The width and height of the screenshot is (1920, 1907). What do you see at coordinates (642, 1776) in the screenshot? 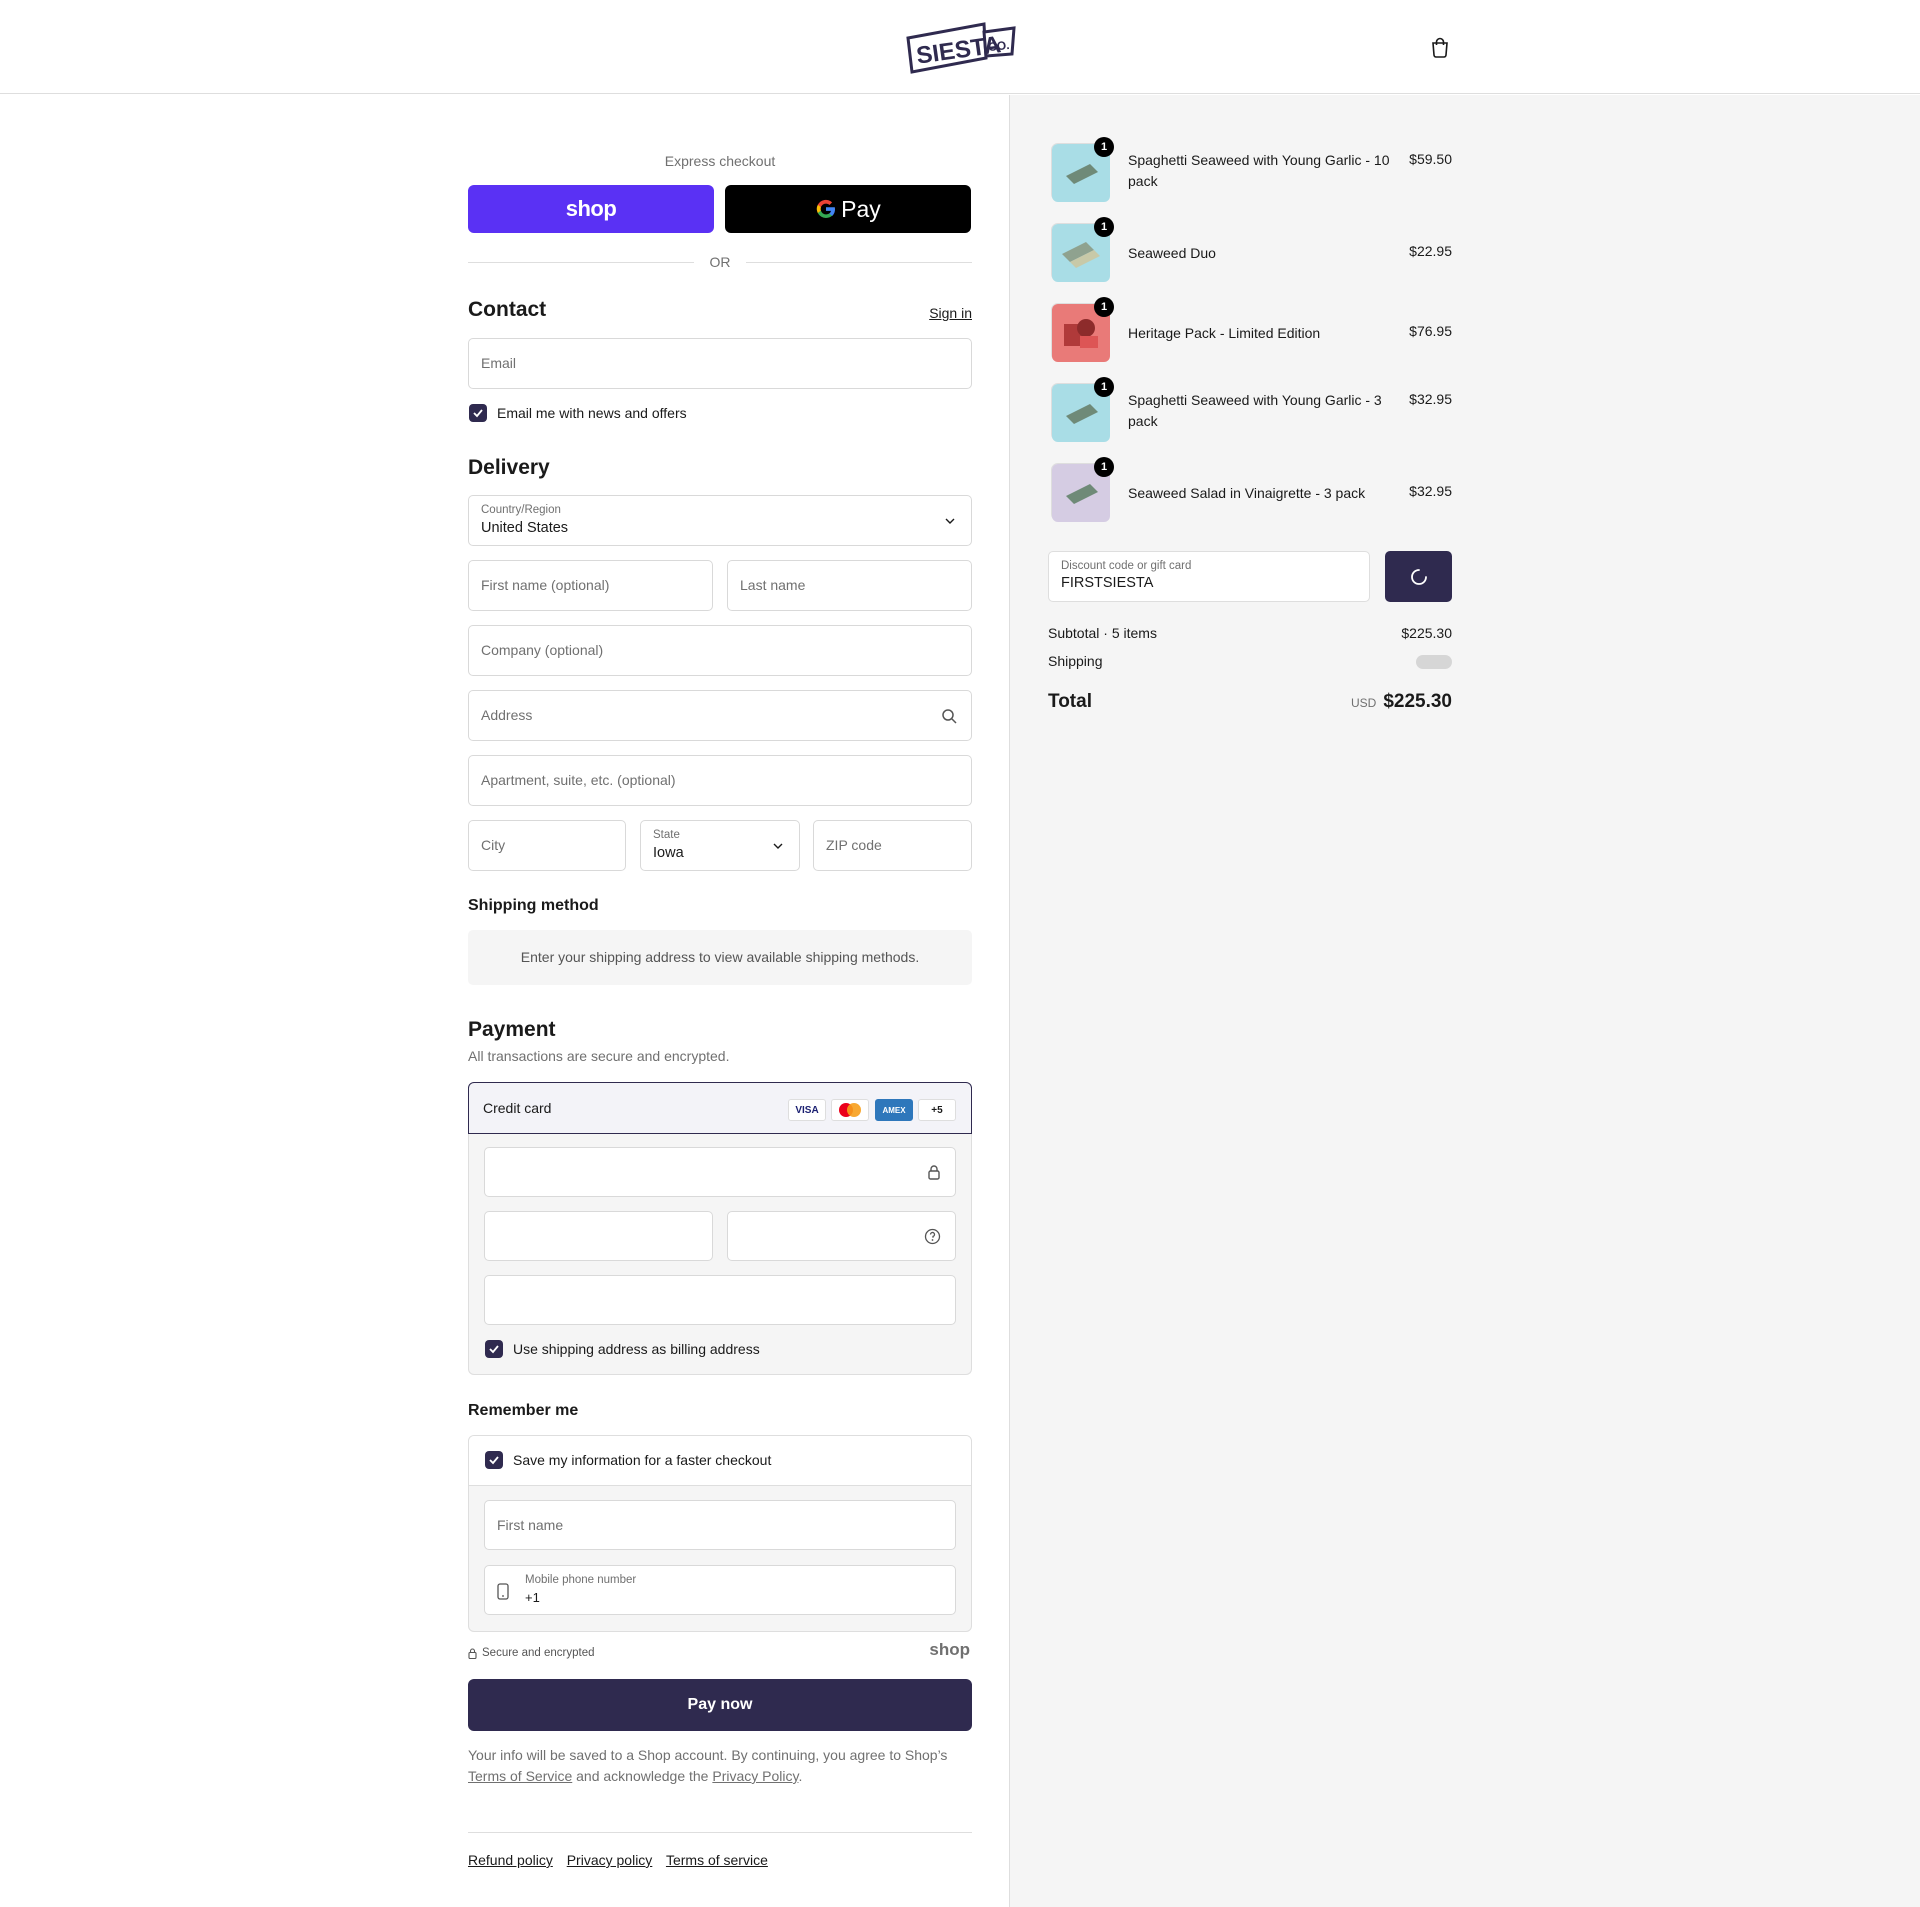
I see `legal-text-part: and acknowledge the` at bounding box center [642, 1776].